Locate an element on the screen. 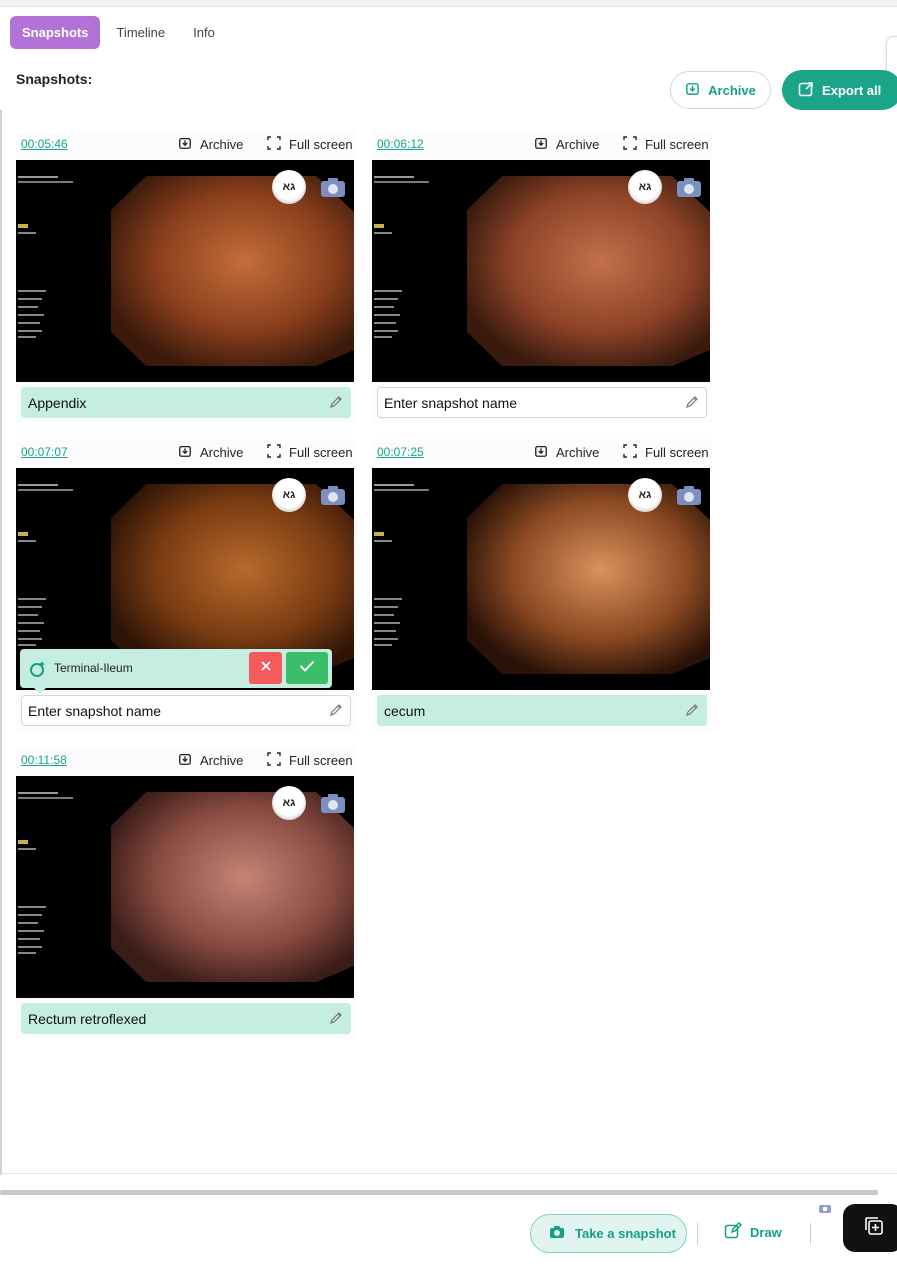  draw-icon is located at coordinates (733, 1232).